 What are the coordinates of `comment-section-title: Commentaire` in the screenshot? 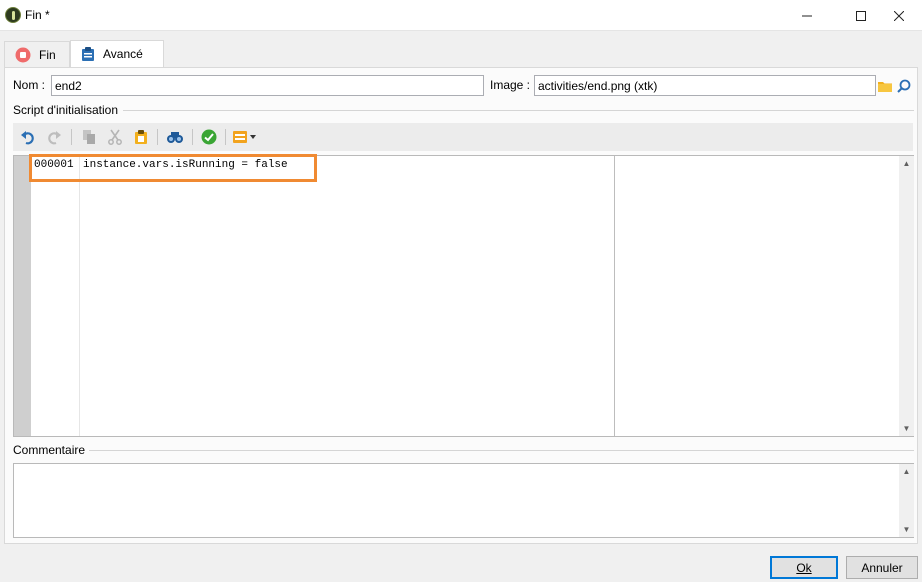 It's located at (49, 450).